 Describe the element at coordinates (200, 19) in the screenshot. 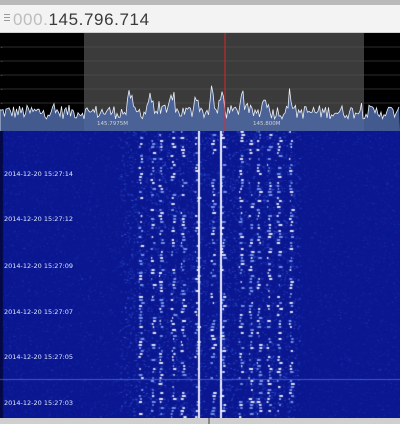

I see `frequency-bar: 000.145.796.714` at that location.